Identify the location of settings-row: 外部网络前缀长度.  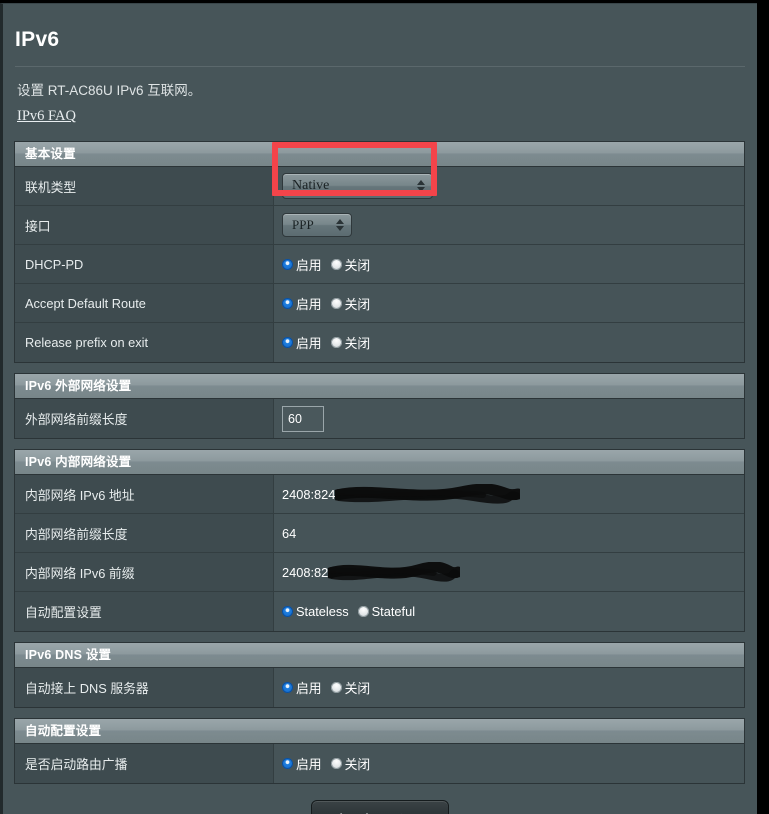
(379, 418).